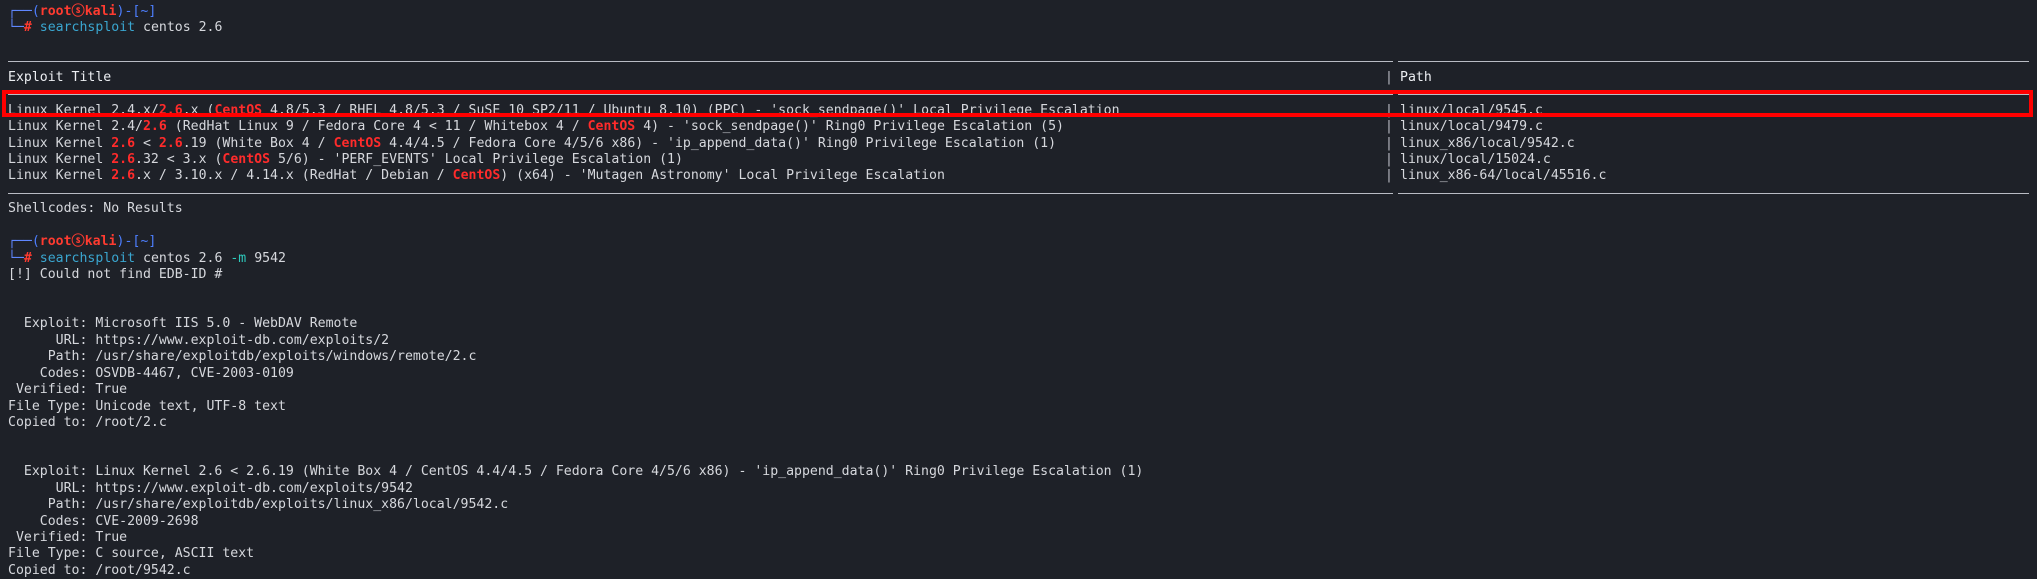 The height and width of the screenshot is (579, 2037). What do you see at coordinates (1475, 159) in the screenshot?
I see `exploit-path-cell: linux/local/15024.c` at bounding box center [1475, 159].